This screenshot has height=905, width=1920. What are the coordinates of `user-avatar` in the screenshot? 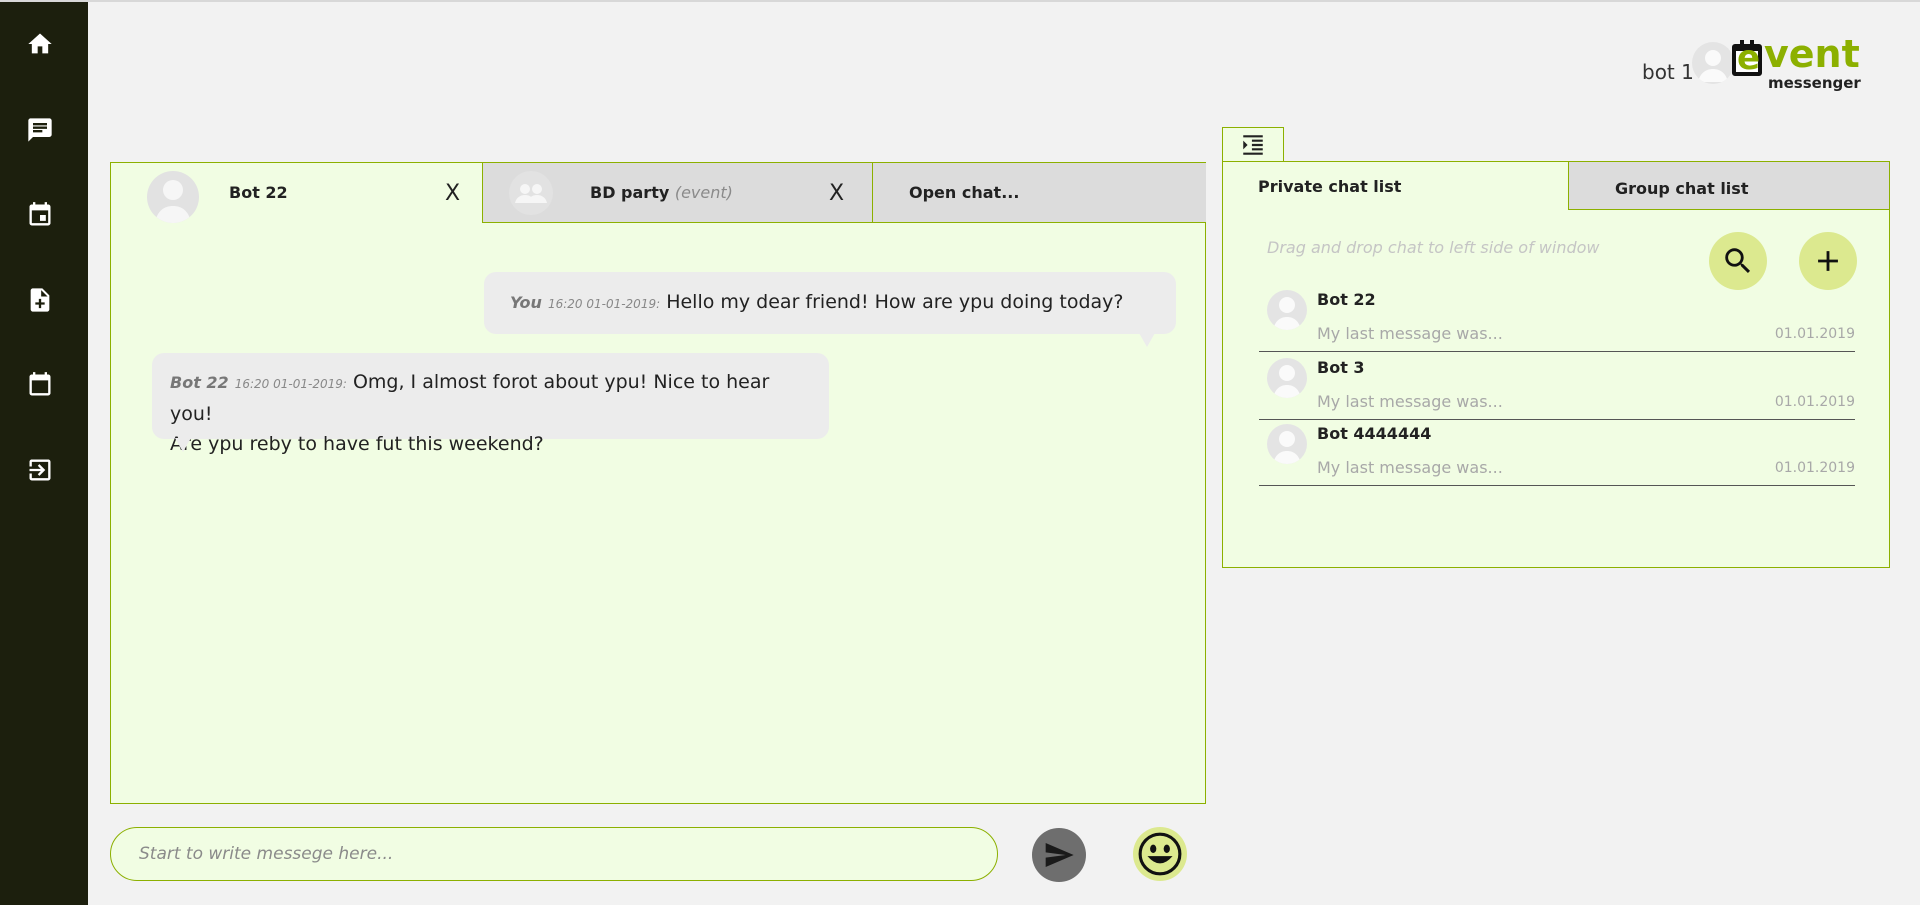 It's located at (1713, 63).